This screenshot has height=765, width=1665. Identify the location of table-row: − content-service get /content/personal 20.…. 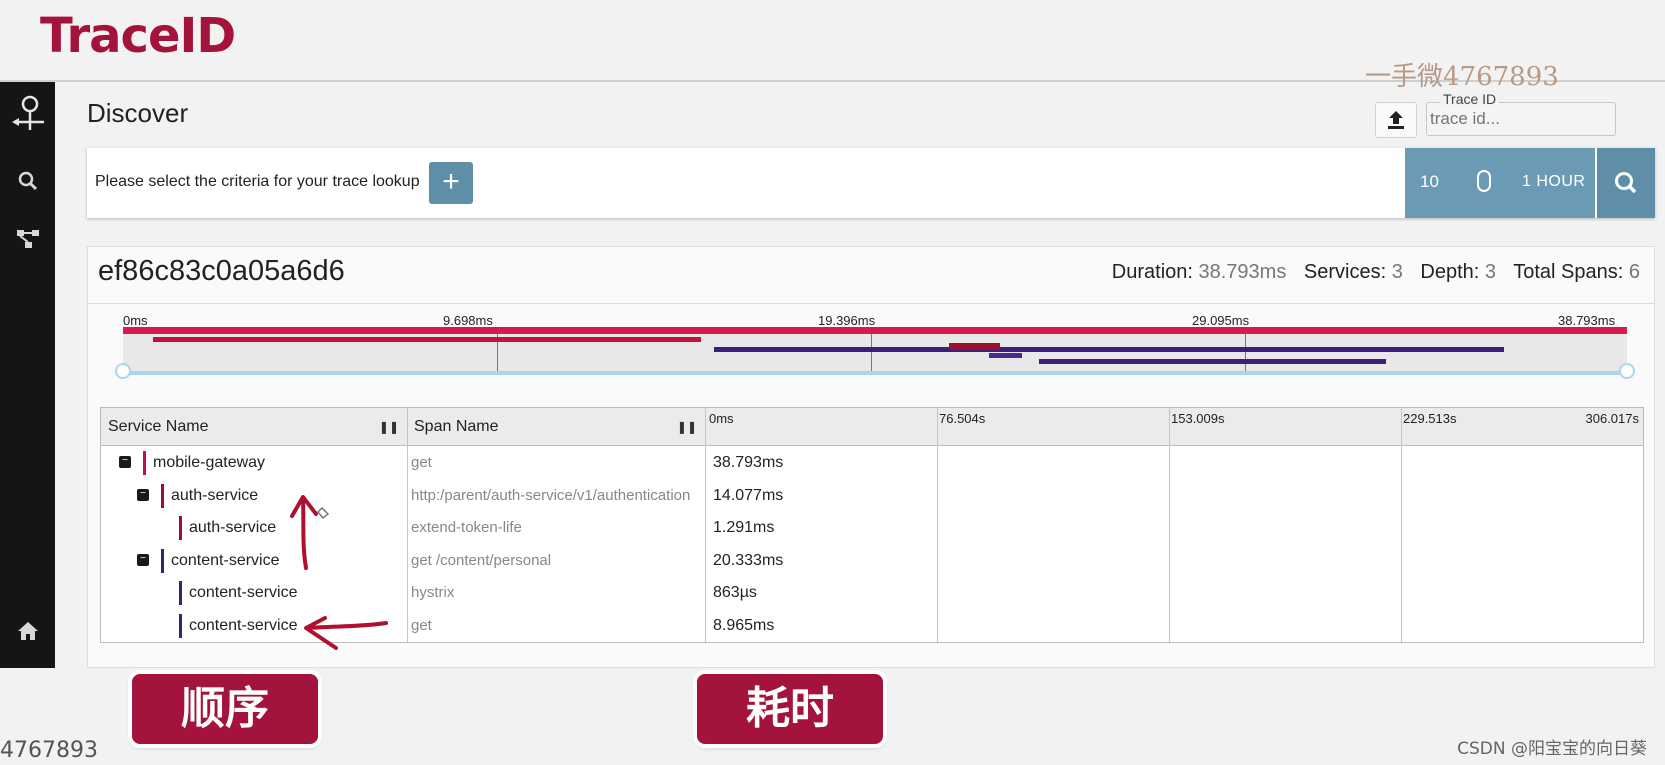
(872, 560).